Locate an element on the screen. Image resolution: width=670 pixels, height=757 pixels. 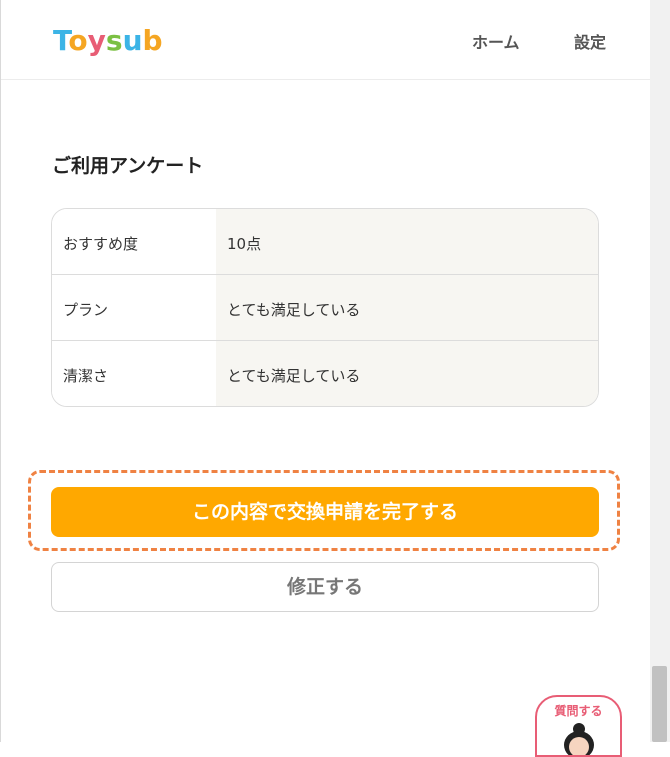
row-label-cleanliness: 清潔さ is located at coordinates (86, 376).